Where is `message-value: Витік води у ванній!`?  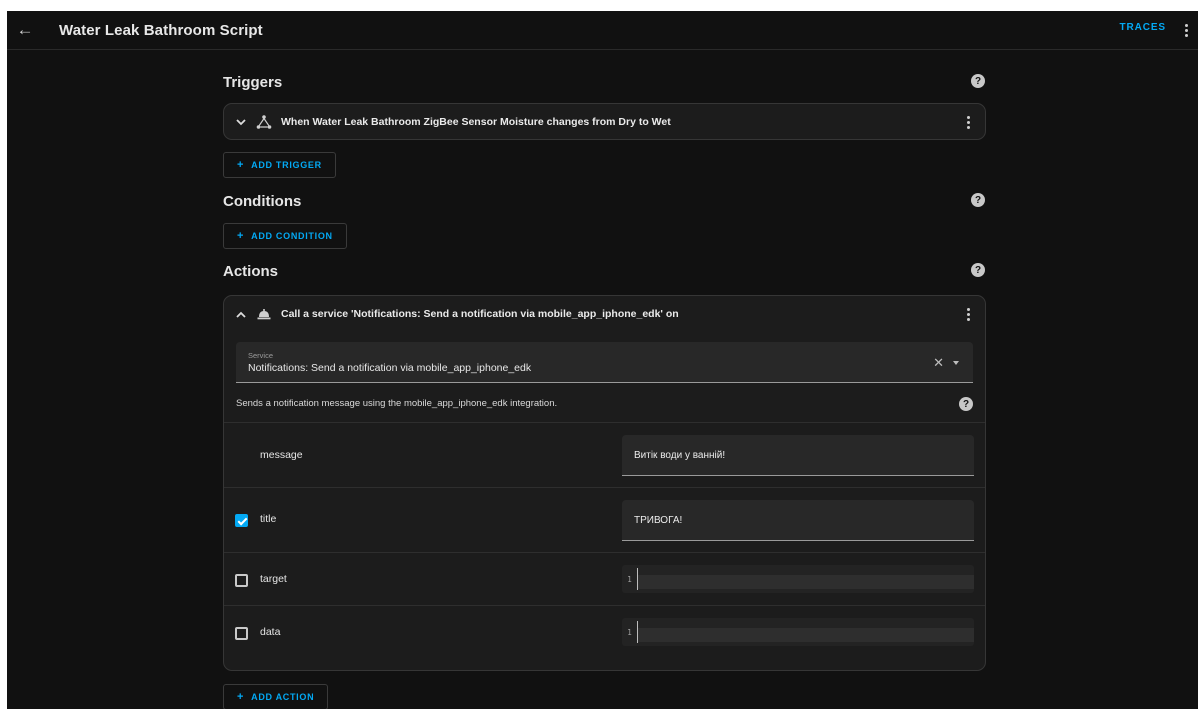 message-value: Витік води у ванній! is located at coordinates (680, 455).